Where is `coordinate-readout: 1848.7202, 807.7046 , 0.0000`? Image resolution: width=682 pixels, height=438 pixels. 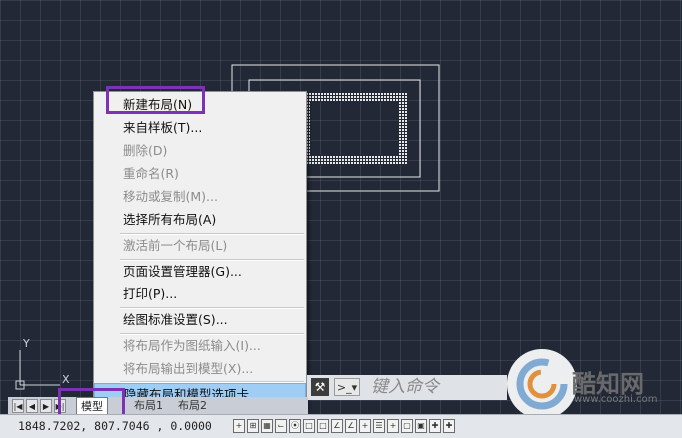 coordinate-readout: 1848.7202, 807.7046 , 0.0000 is located at coordinates (115, 426).